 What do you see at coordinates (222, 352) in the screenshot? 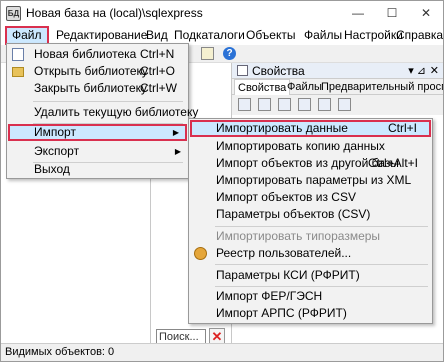
I see `status-bar: Видимых объектов: 0` at bounding box center [222, 352].